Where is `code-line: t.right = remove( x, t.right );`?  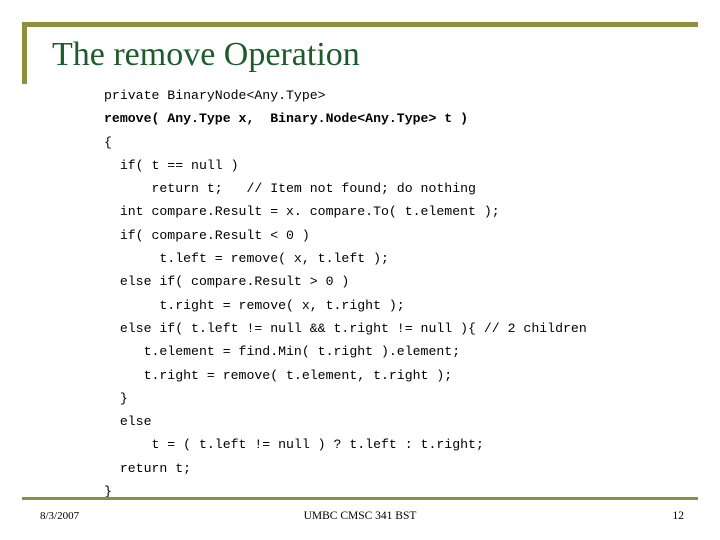 code-line: t.right = remove( x, t.right ); is located at coordinates (254, 305).